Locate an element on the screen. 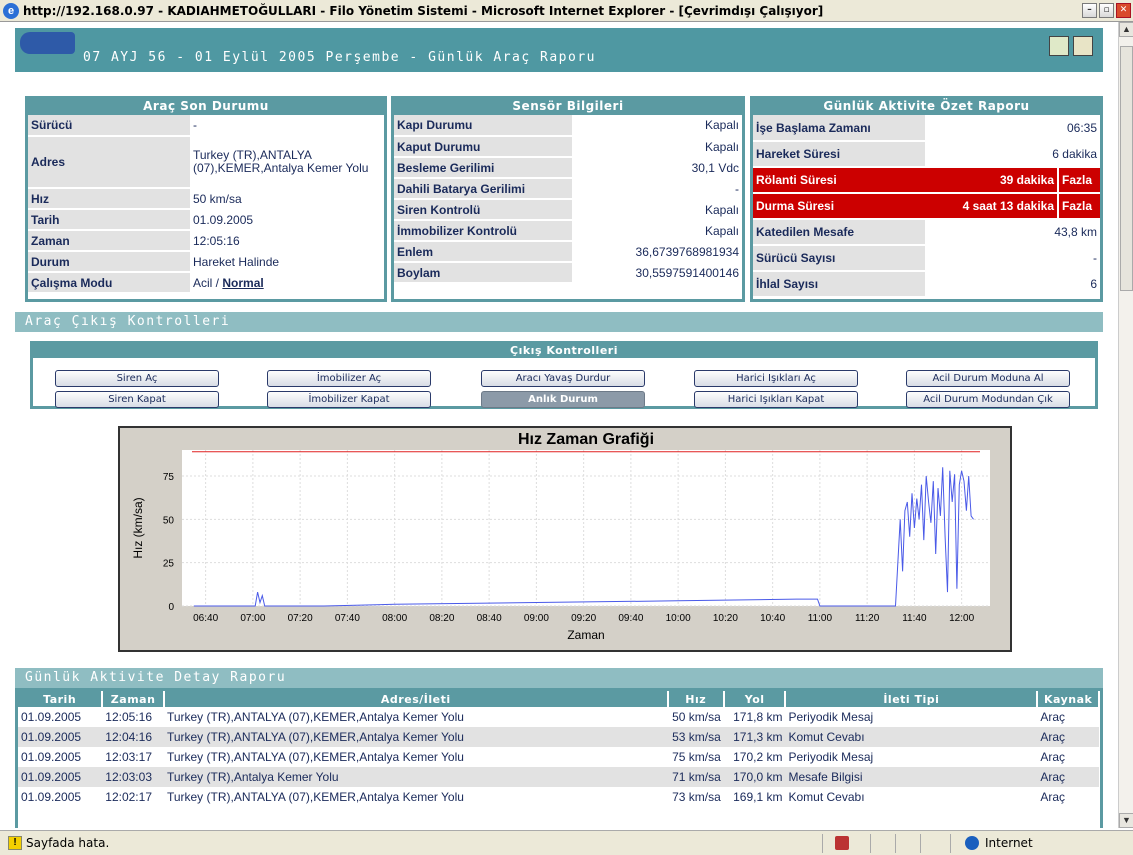  external-lights-on-button: Harici Işıkları Aç is located at coordinates (776, 378).